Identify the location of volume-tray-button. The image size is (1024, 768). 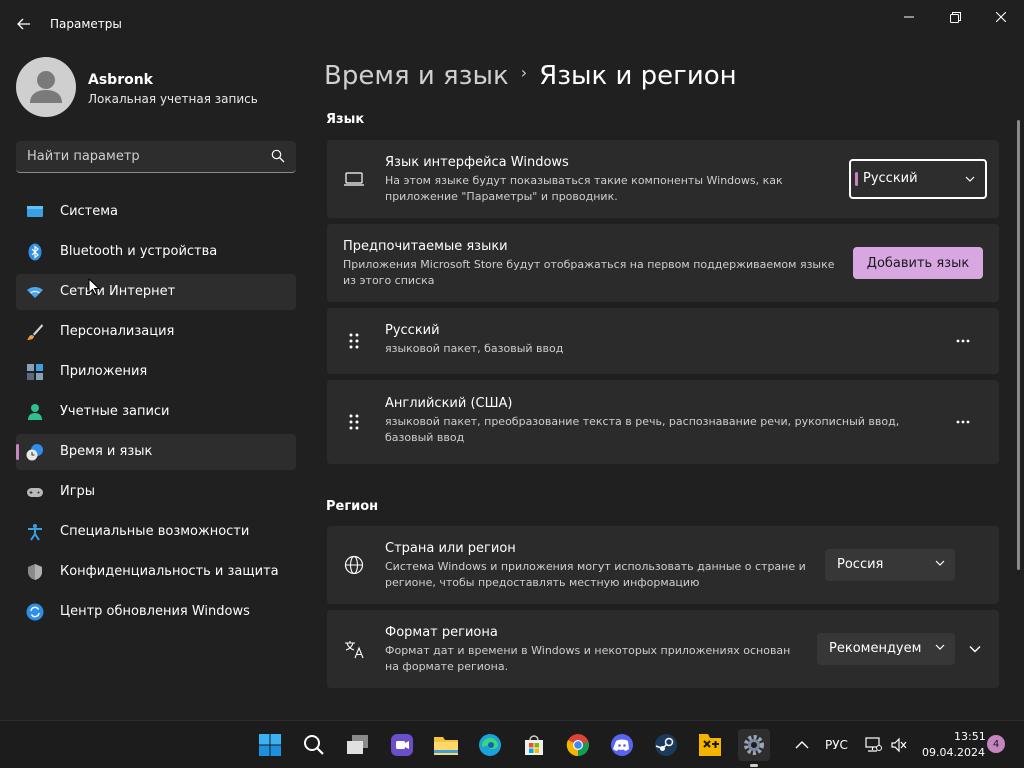
(899, 745).